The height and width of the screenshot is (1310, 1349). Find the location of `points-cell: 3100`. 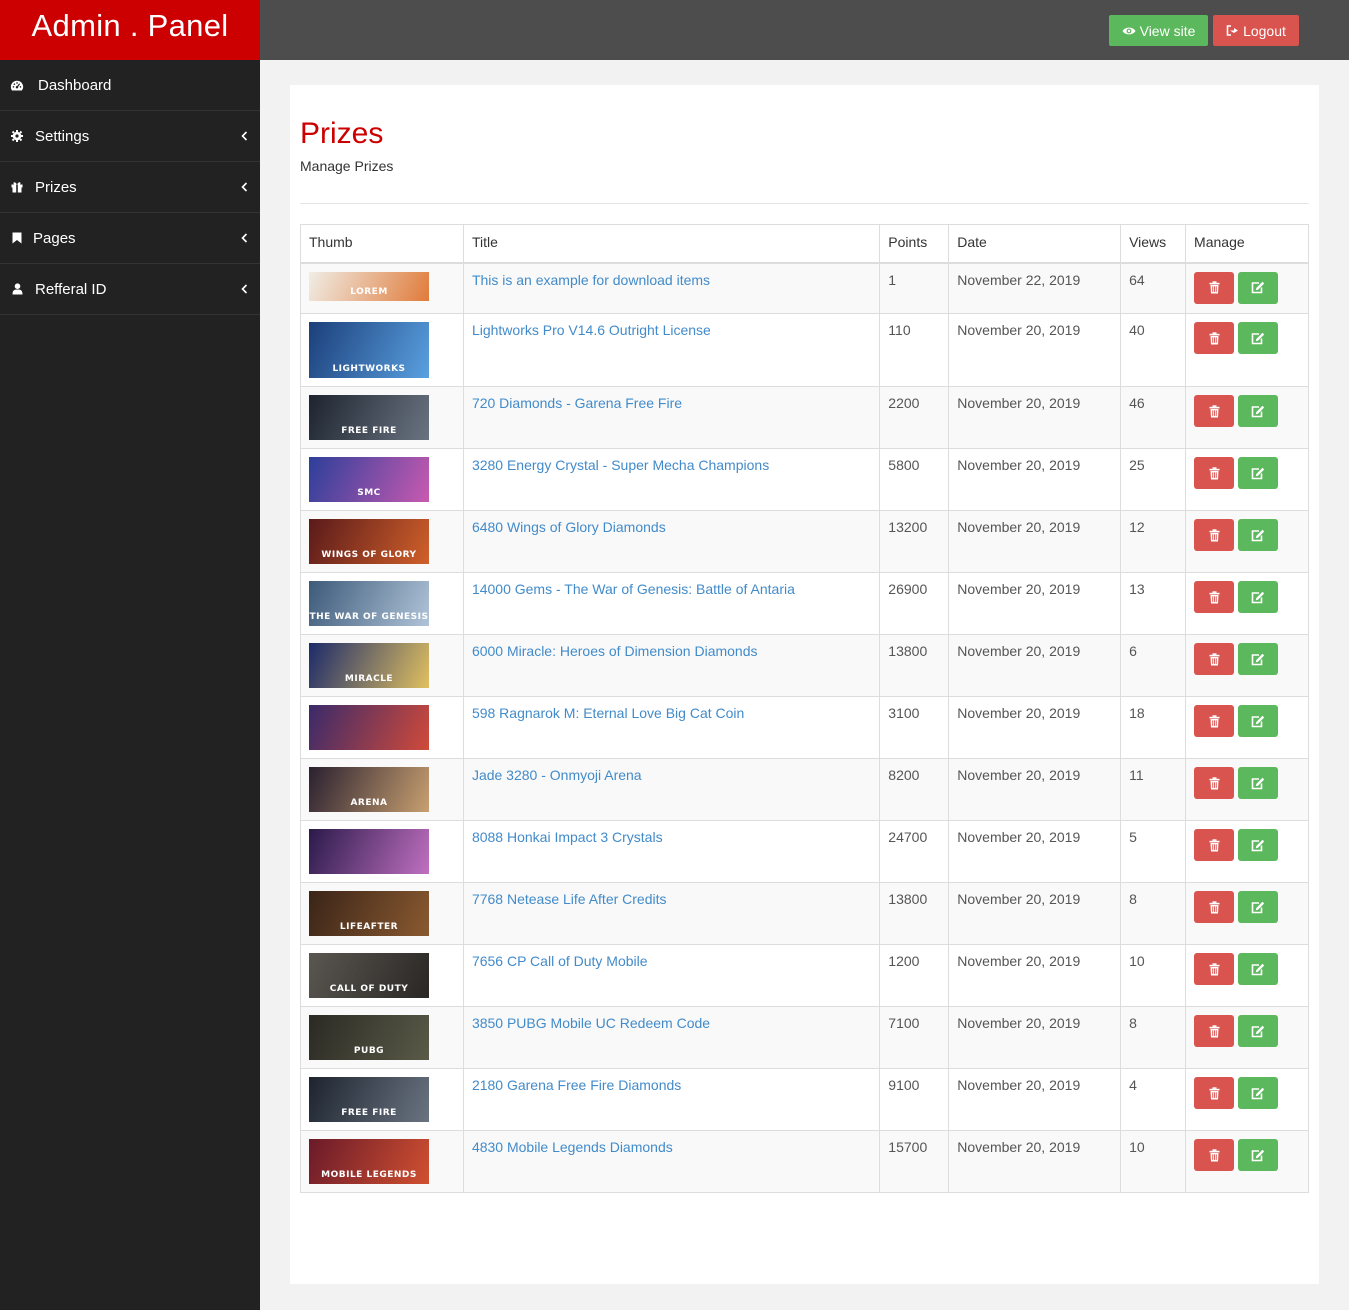

points-cell: 3100 is located at coordinates (914, 727).